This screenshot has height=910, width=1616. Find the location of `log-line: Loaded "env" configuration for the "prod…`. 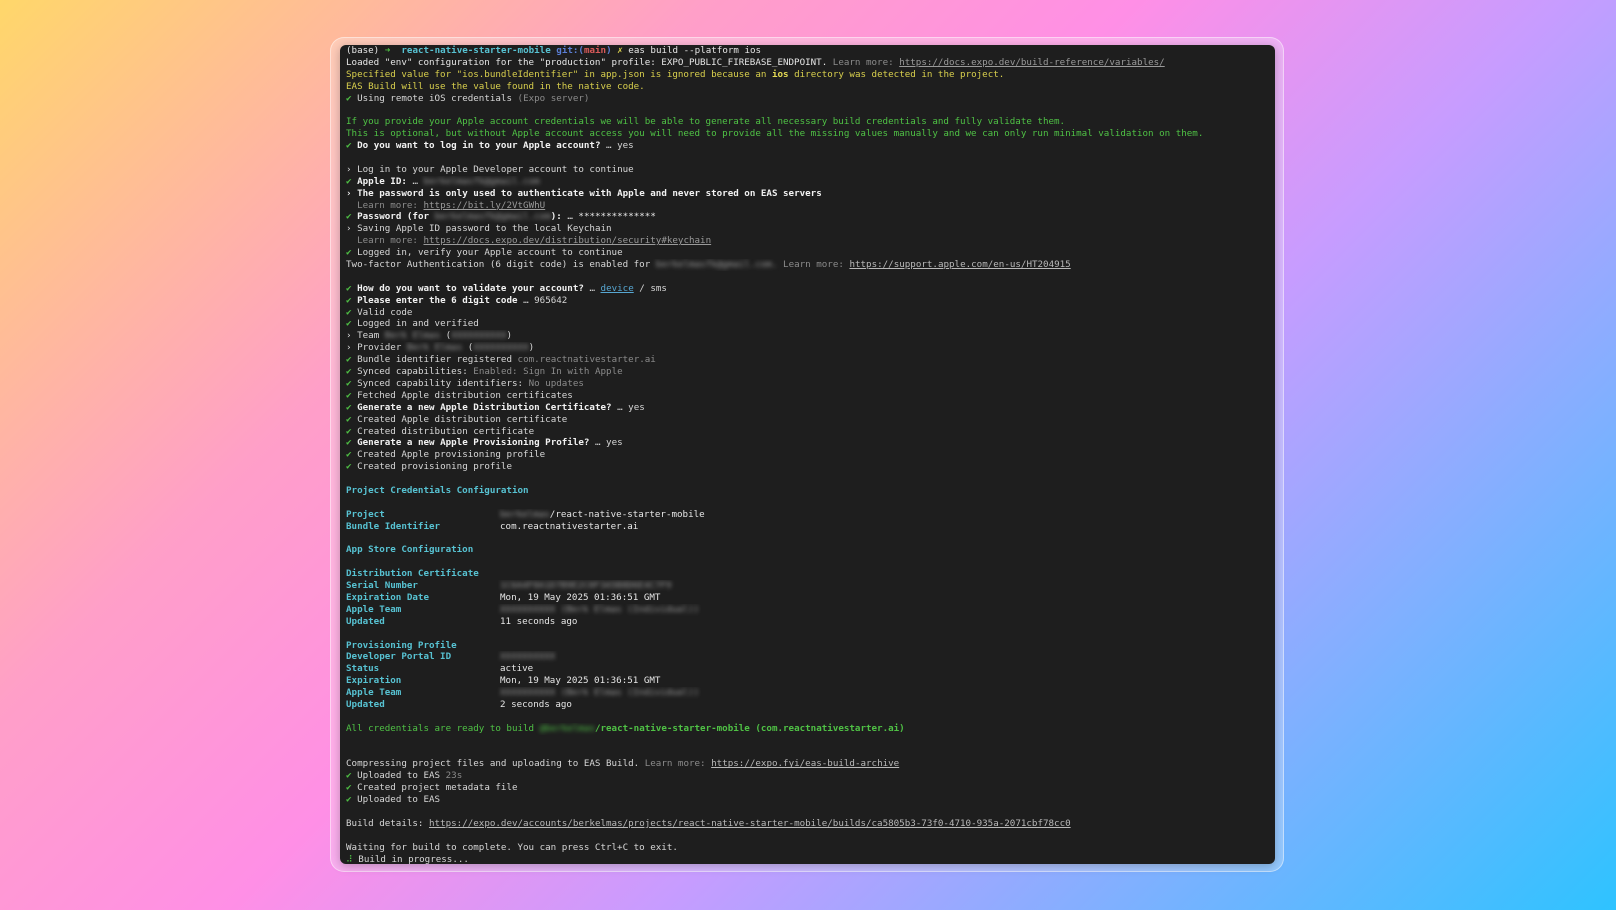

log-line: Loaded "env" configuration for the "prod… is located at coordinates (755, 62).